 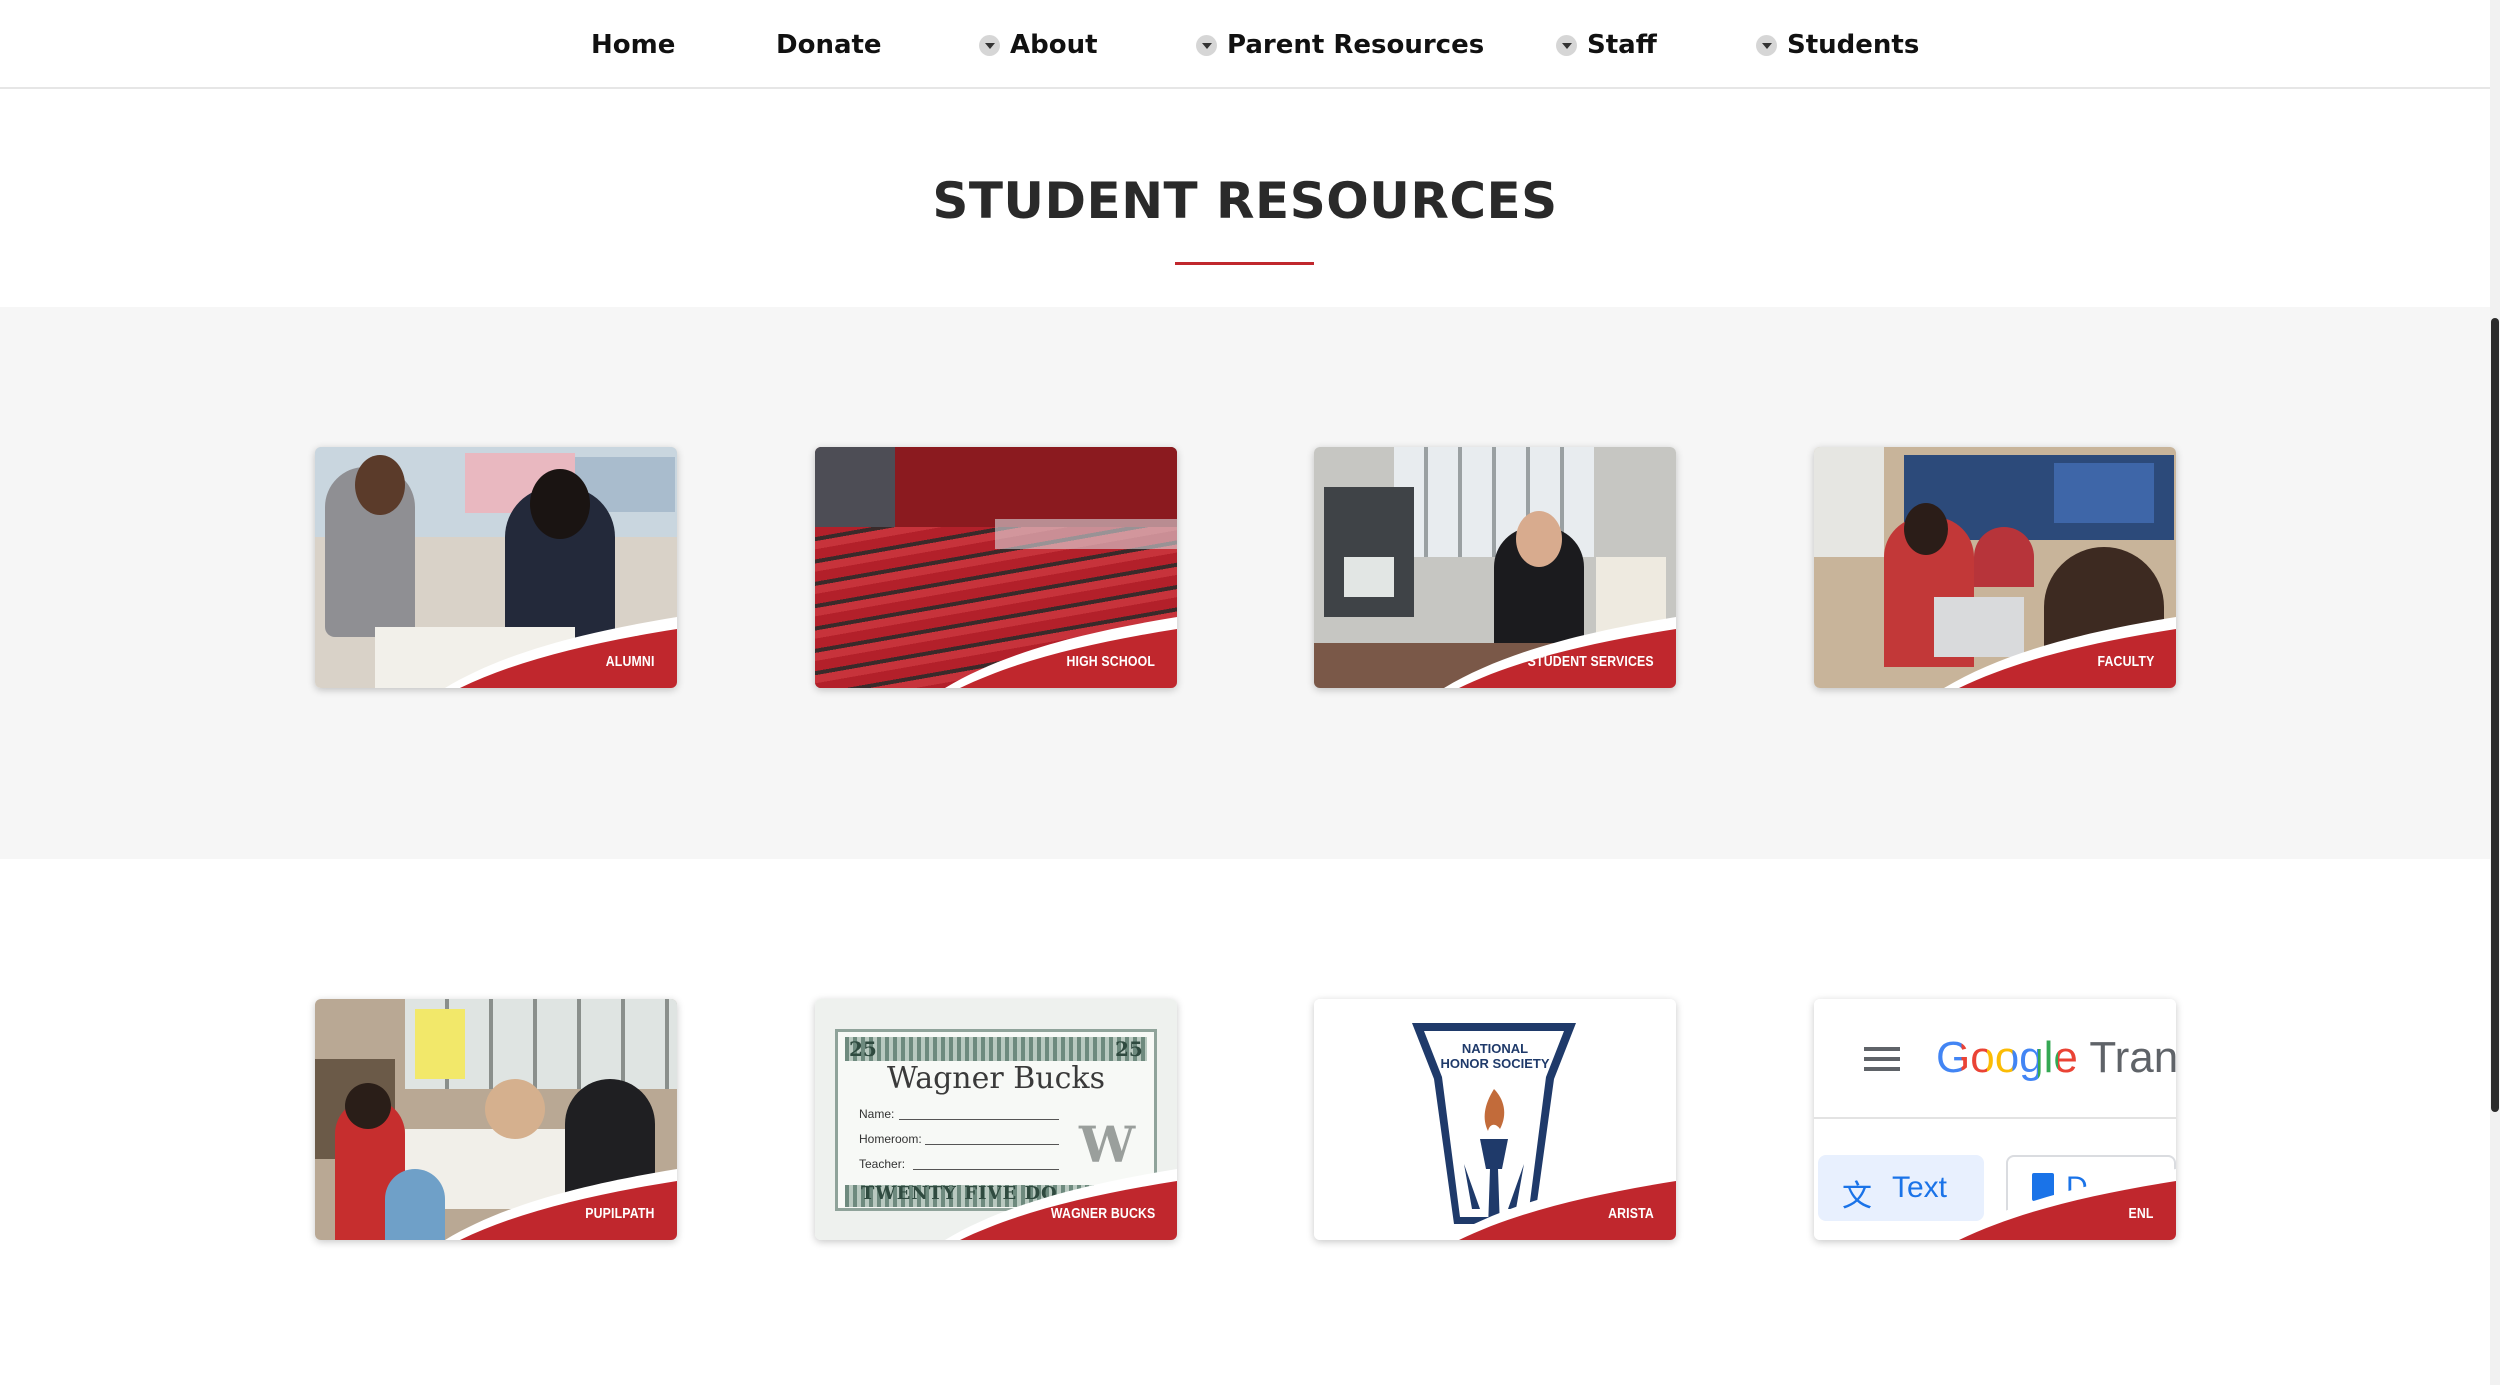 What do you see at coordinates (496, 567) in the screenshot?
I see `card-alumni: ALUMNI` at bounding box center [496, 567].